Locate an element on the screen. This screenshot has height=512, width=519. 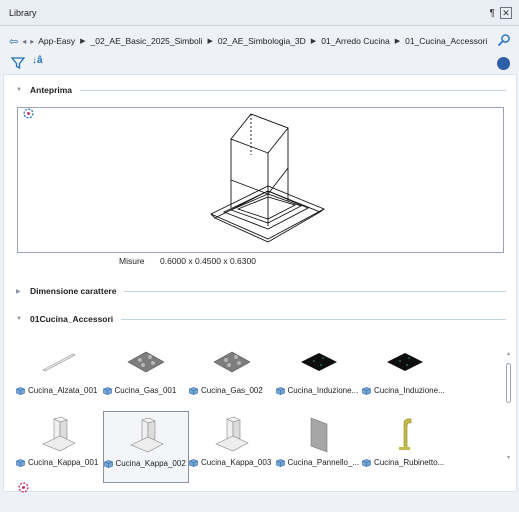
item-caption: Cucina_Gas_001 is located at coordinates (145, 390).